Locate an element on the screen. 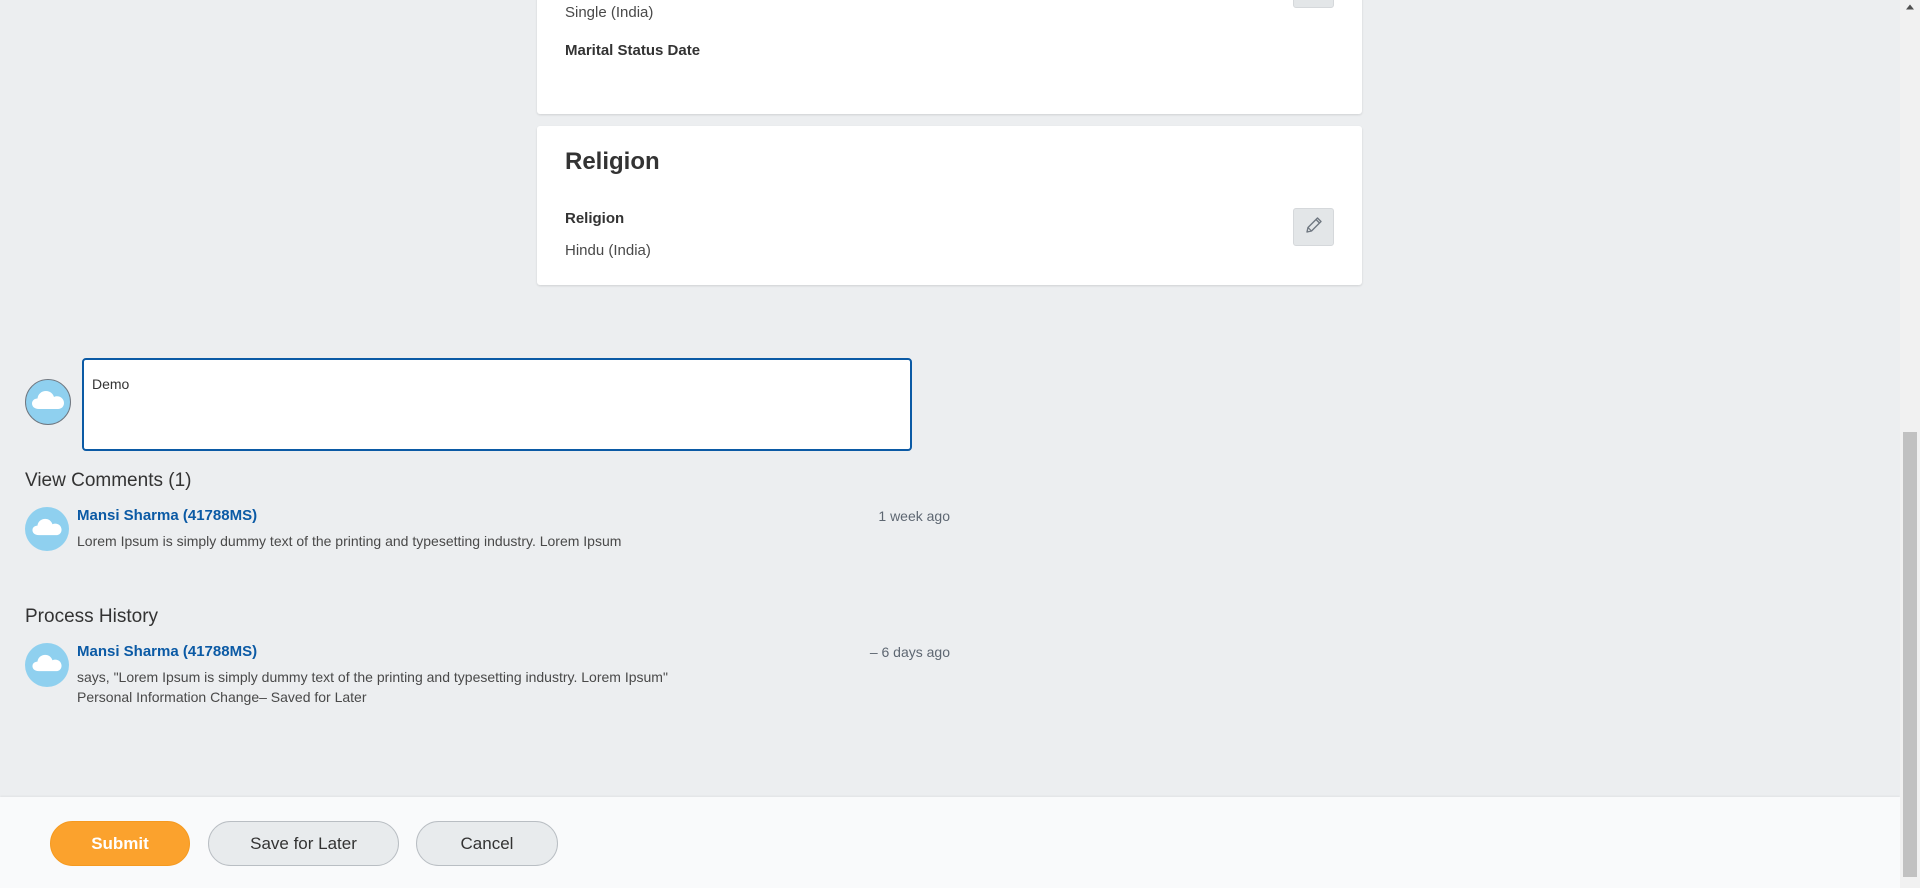 The height and width of the screenshot is (888, 1920). user-avatar is located at coordinates (48, 402).